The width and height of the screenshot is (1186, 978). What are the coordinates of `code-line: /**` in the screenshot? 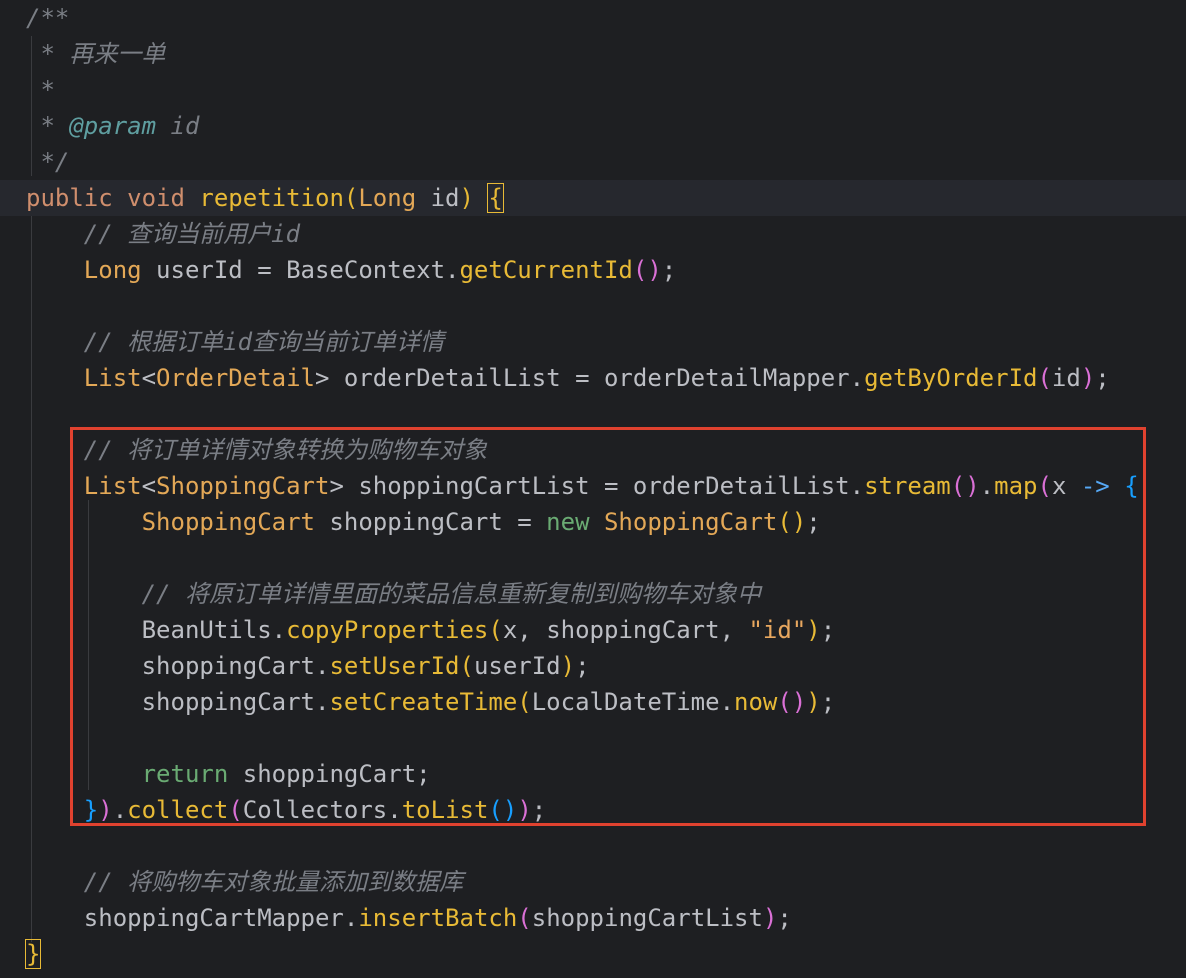 It's located at (593, 18).